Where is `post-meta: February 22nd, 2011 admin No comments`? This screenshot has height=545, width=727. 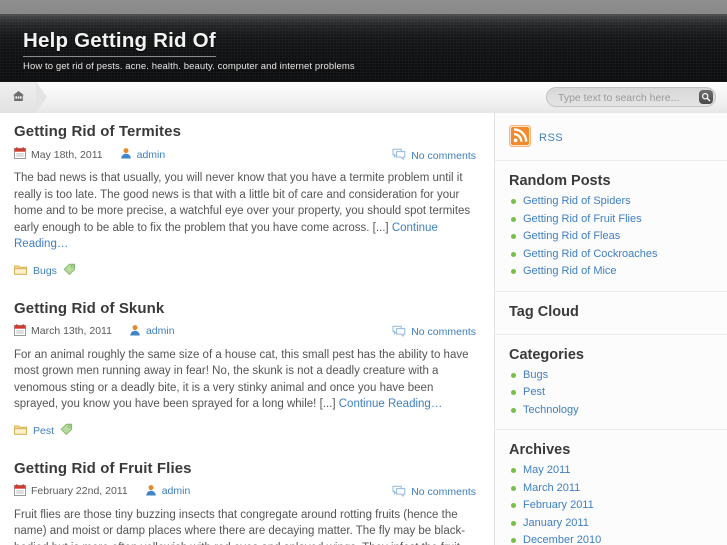
post-meta: February 22nd, 2011 admin No comments is located at coordinates (247, 491).